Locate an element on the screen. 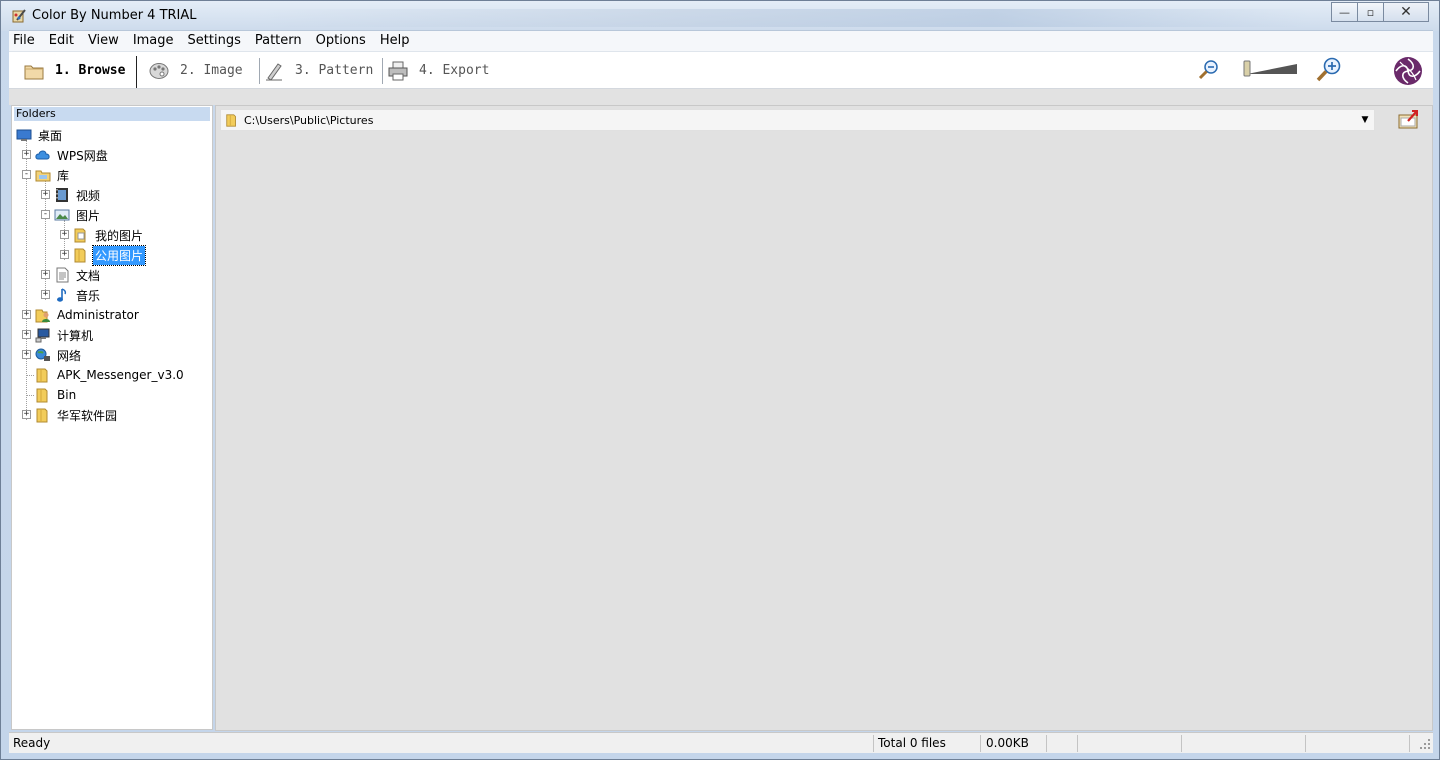 This screenshot has width=1440, height=760. tree-item-label: APK_Messenger_v3.0 is located at coordinates (120, 375).